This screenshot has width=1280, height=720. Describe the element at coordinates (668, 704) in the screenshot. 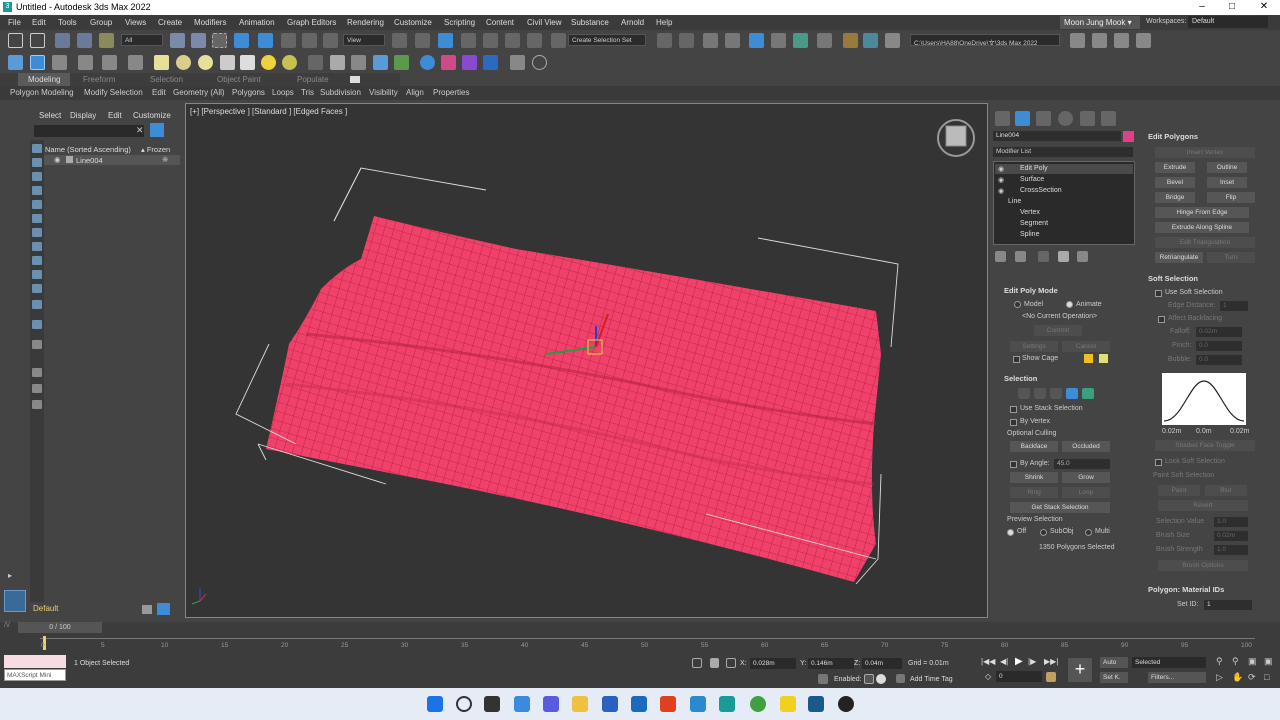

I see `office-icon` at that location.